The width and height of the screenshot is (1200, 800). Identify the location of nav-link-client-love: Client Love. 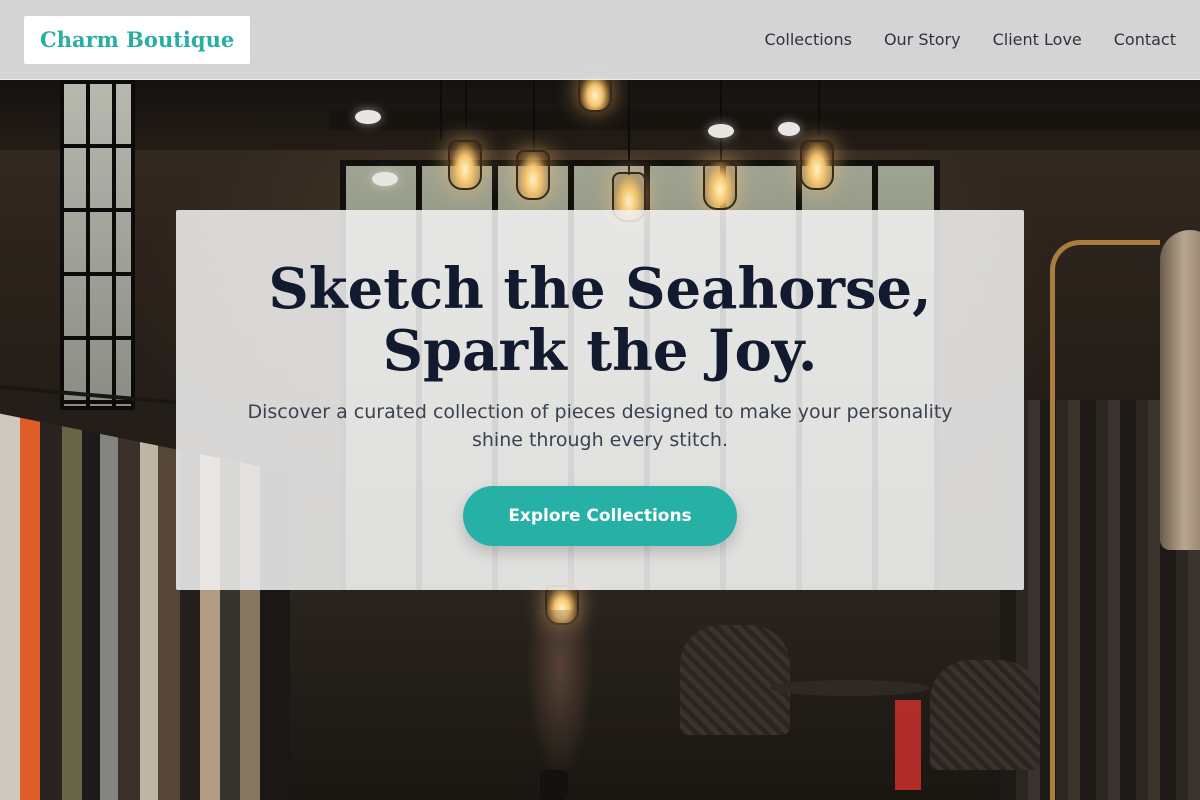
(1037, 39).